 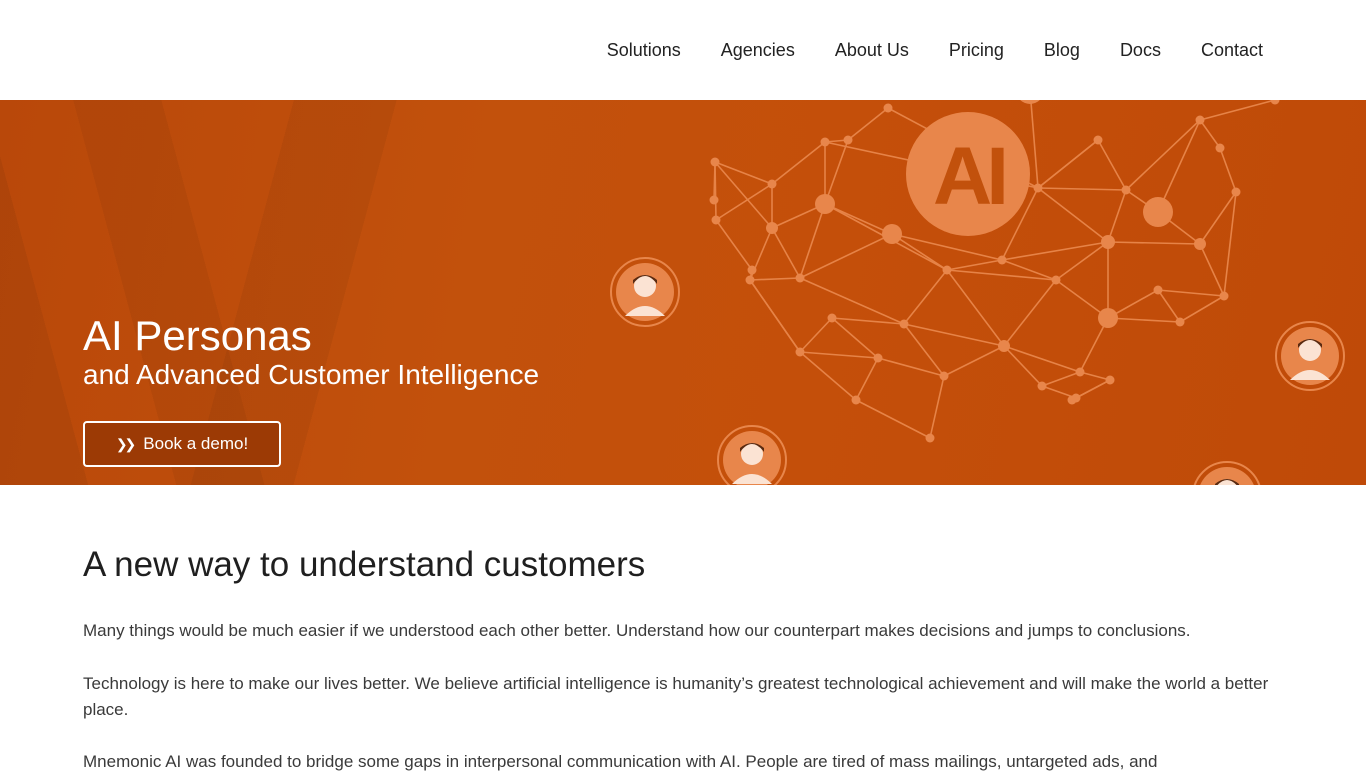 I want to click on nav-about-us: About Us, so click(x=872, y=50).